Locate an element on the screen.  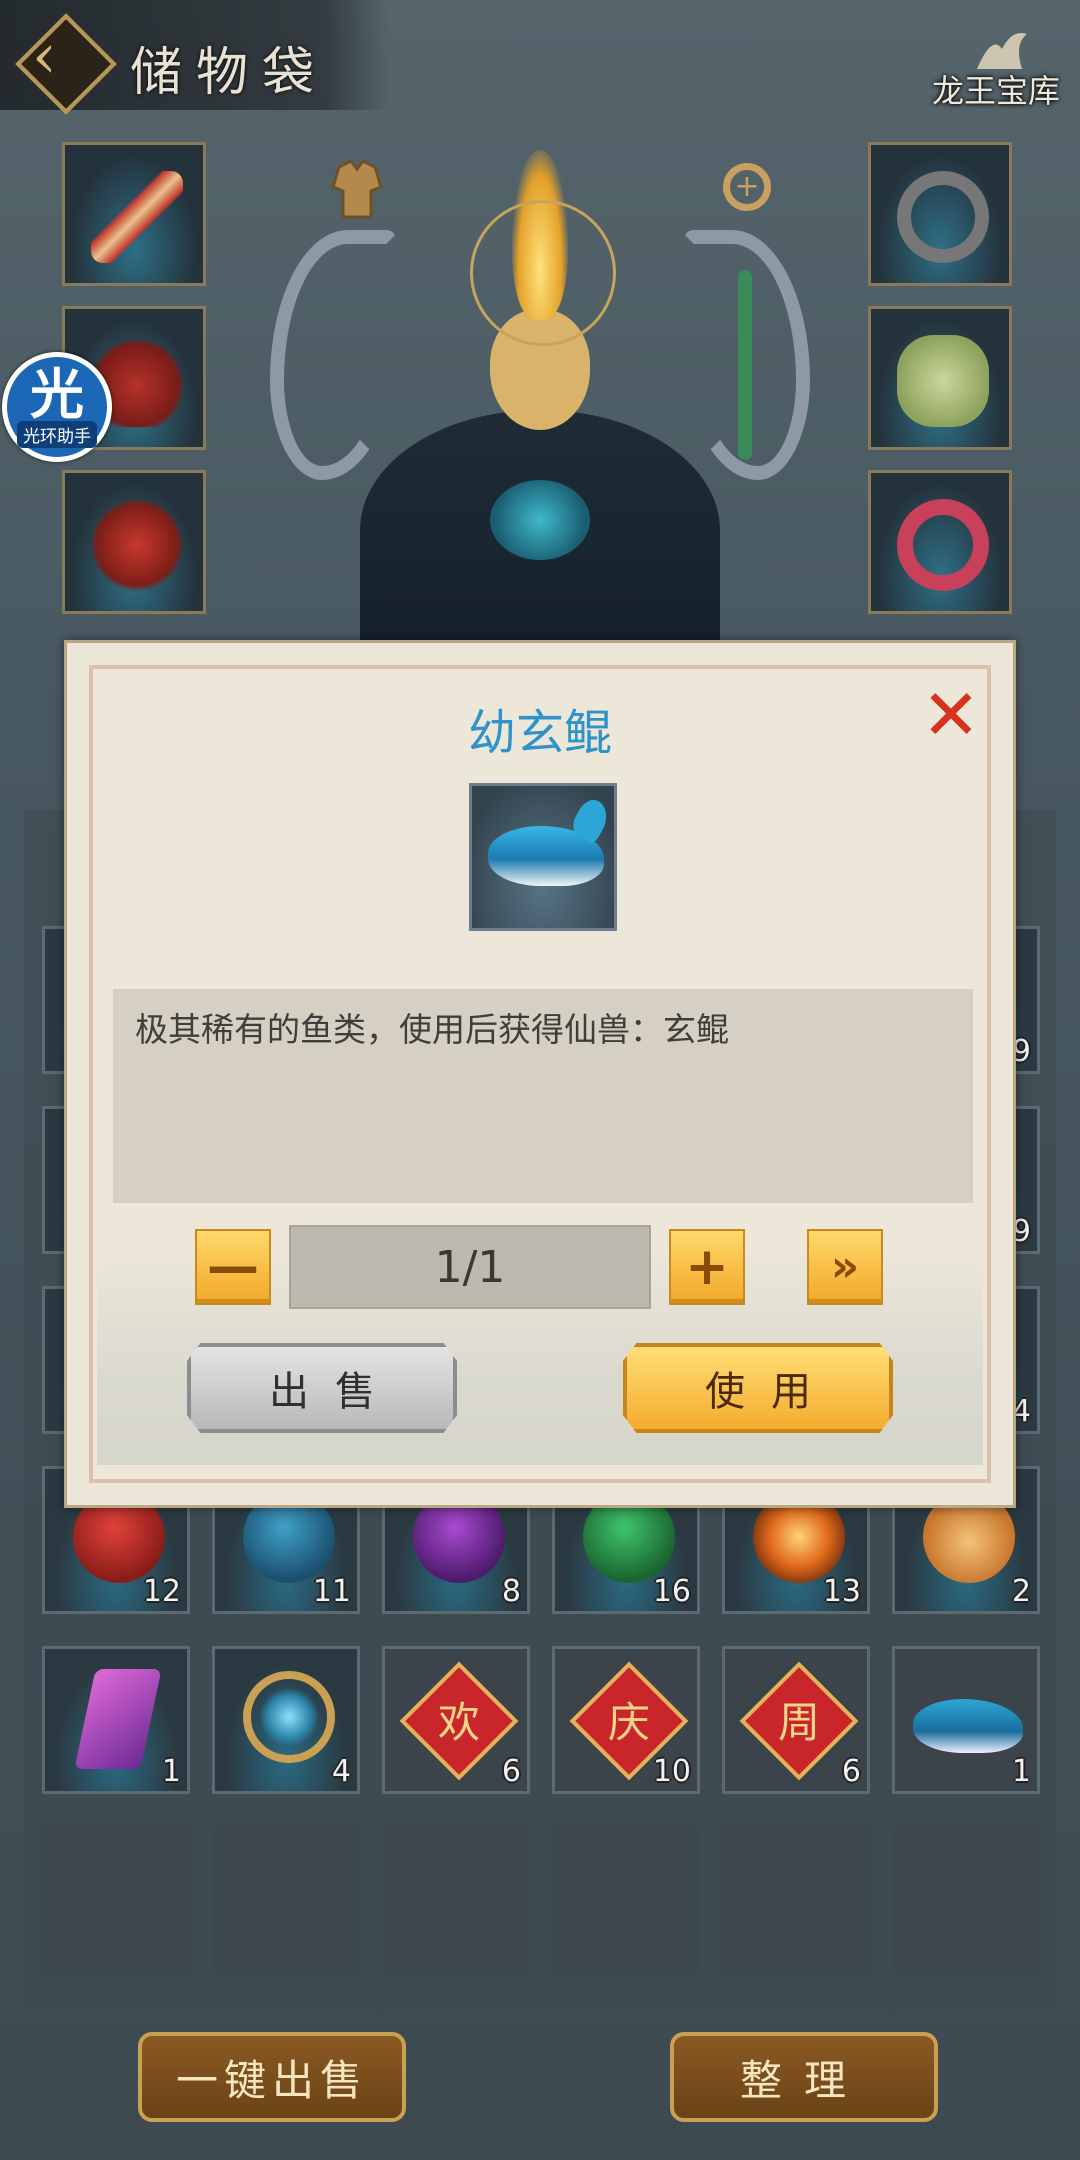
double-chevron-right-icon: » is located at coordinates (845, 1267).